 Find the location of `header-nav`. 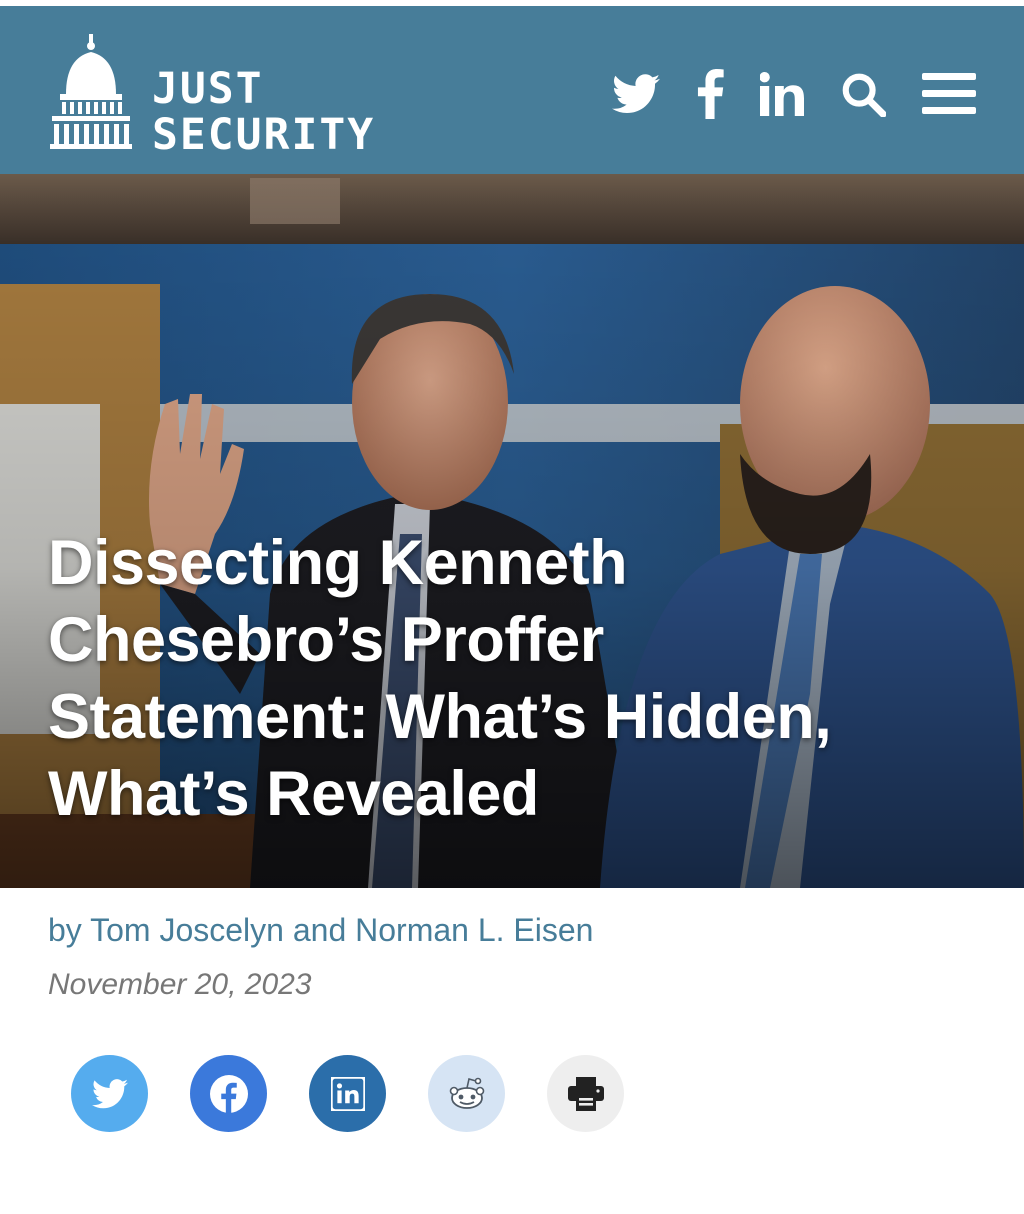

header-nav is located at coordinates (794, 94).